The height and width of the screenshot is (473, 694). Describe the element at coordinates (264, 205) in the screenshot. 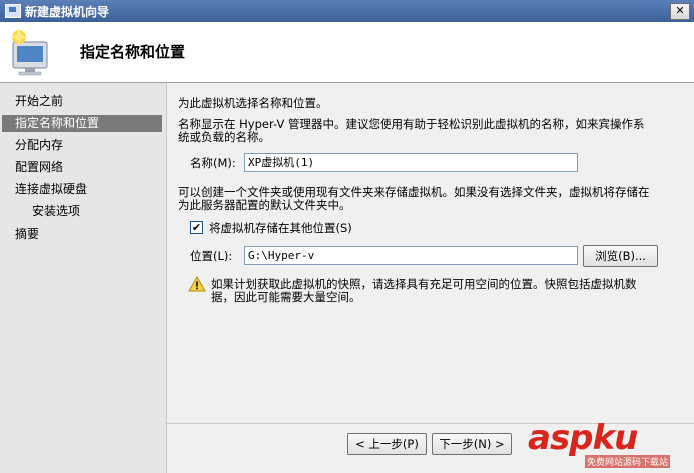

I see `folder-description-line2: 为此服务器配置的默认文件夹中。` at that location.